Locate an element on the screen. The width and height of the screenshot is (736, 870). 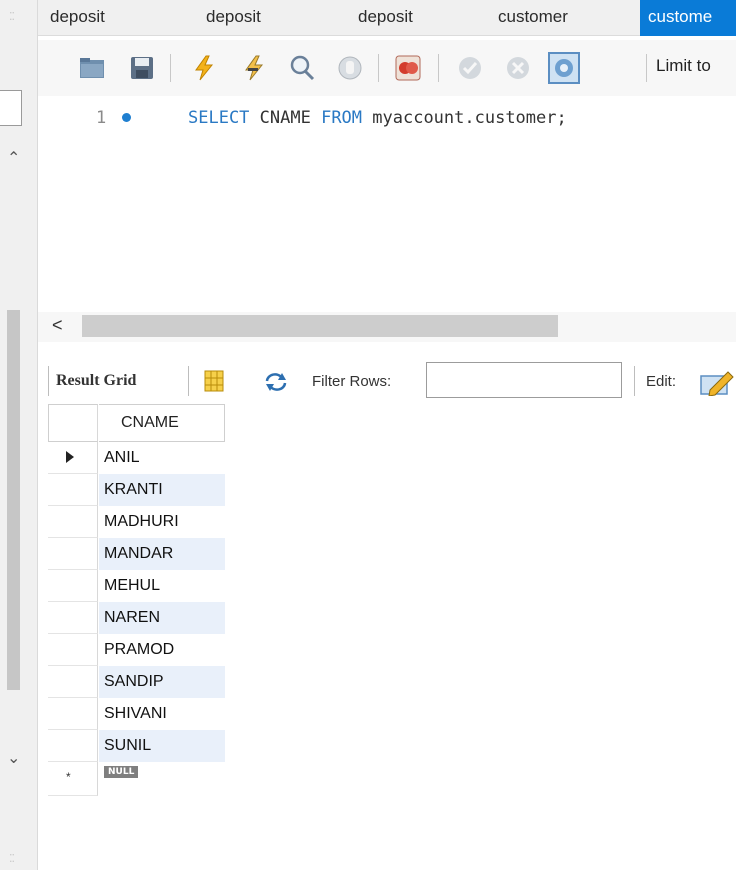
column-header-cname: CNAME is located at coordinates (162, 423).